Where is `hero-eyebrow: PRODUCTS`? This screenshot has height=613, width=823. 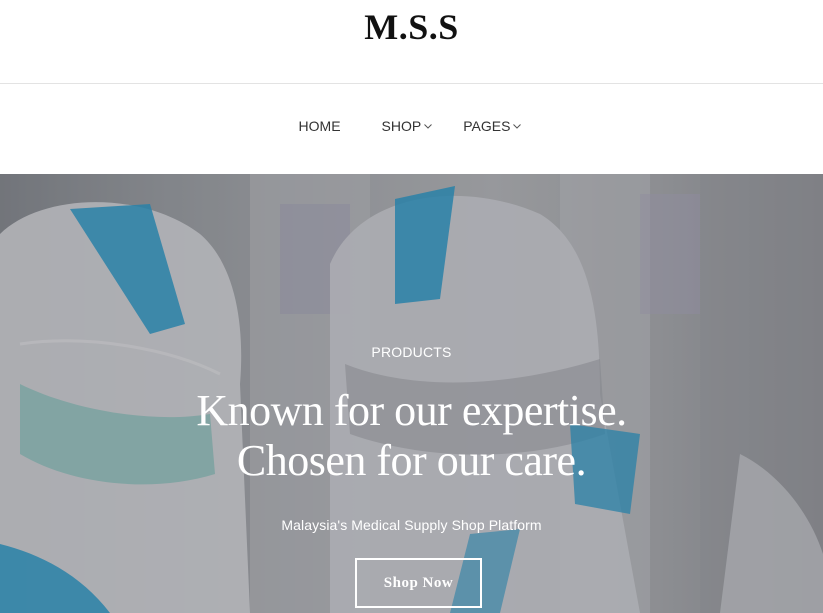 hero-eyebrow: PRODUCTS is located at coordinates (411, 352).